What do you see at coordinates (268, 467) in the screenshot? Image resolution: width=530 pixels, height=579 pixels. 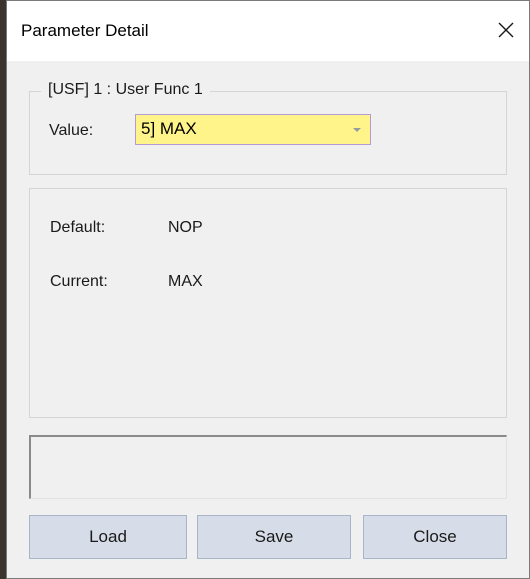 I see `message-box` at bounding box center [268, 467].